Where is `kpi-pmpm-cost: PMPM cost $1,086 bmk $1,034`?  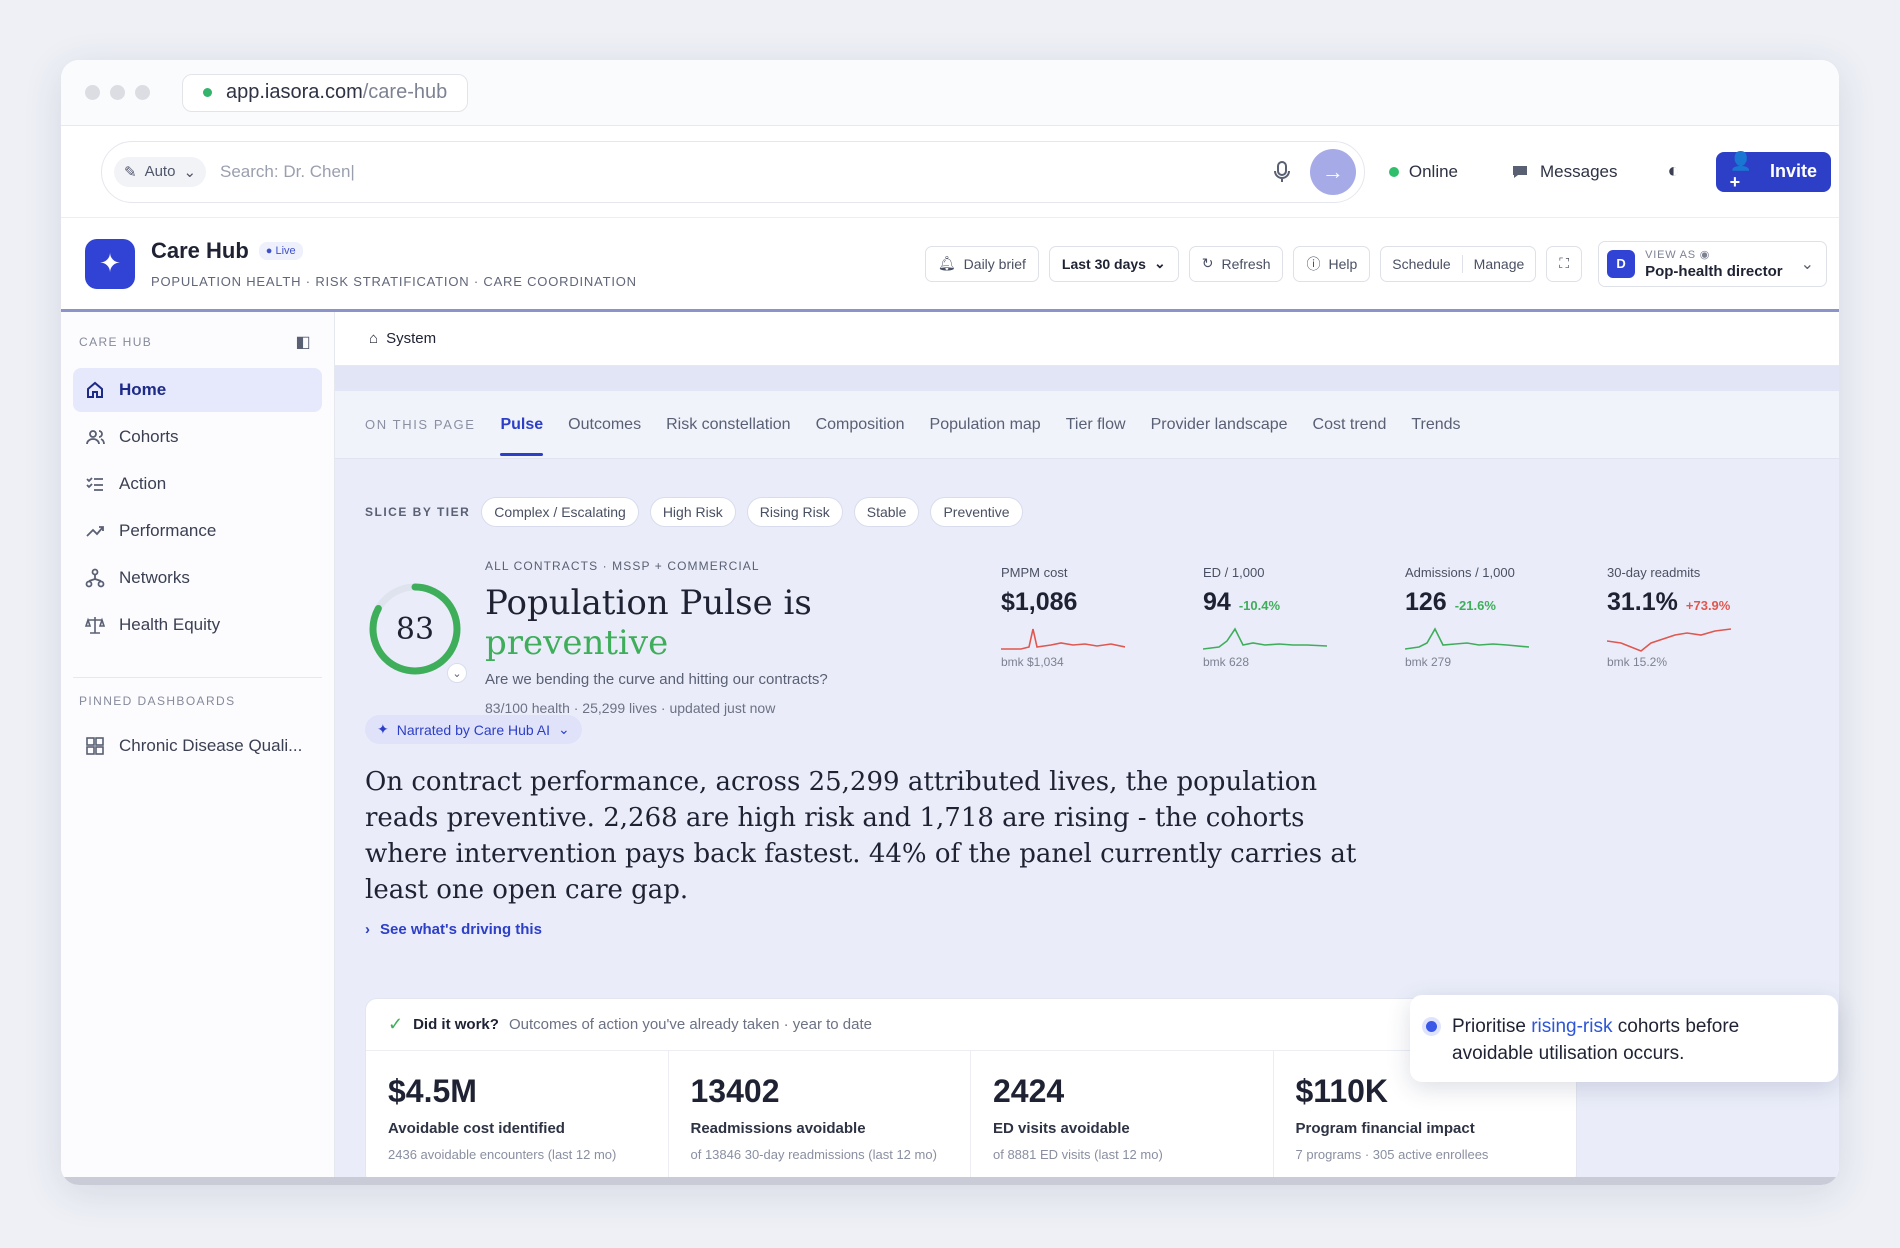
kpi-pmpm-cost: PMPM cost $1,086 bmk $1,034 is located at coordinates (1102, 622).